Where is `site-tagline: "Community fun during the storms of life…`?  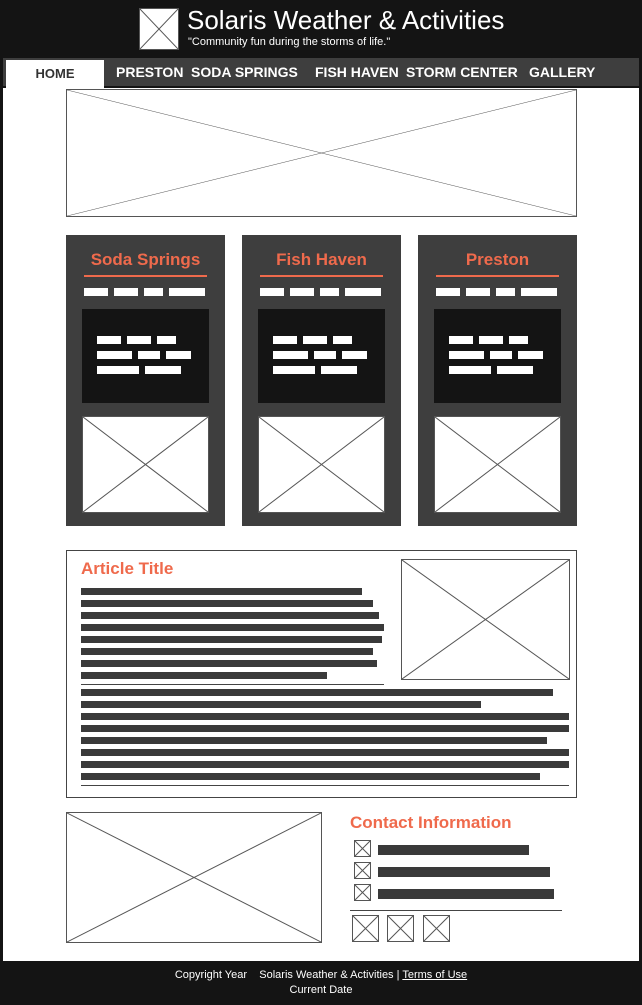
site-tagline: "Community fun during the storms of life… is located at coordinates (289, 42).